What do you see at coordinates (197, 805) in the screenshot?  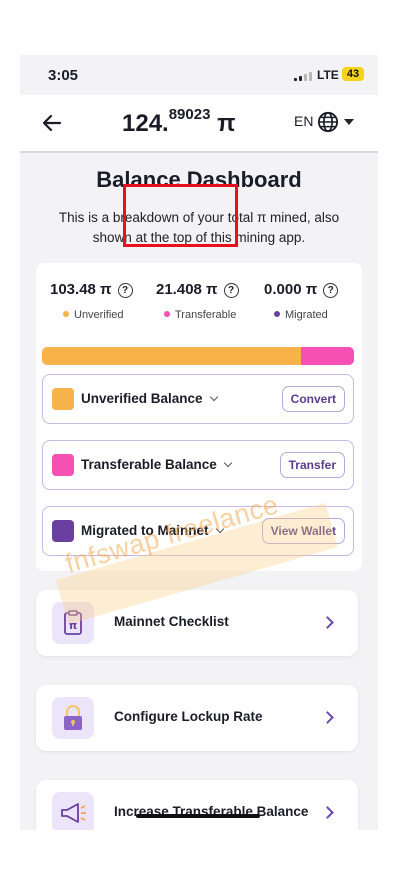 I see `increase-transferable-balance-item: Increase Transferable Balance` at bounding box center [197, 805].